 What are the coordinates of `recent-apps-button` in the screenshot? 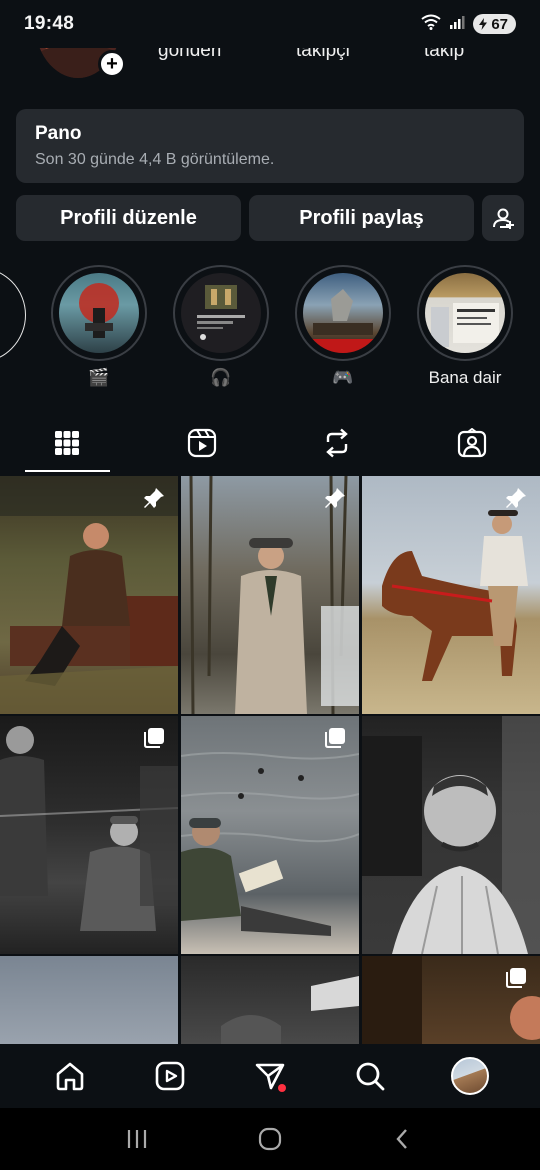 It's located at (137, 1139).